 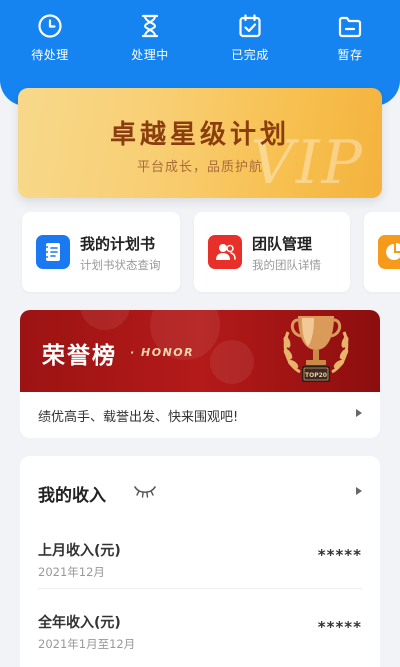 What do you see at coordinates (200, 588) in the screenshot?
I see `divider` at bounding box center [200, 588].